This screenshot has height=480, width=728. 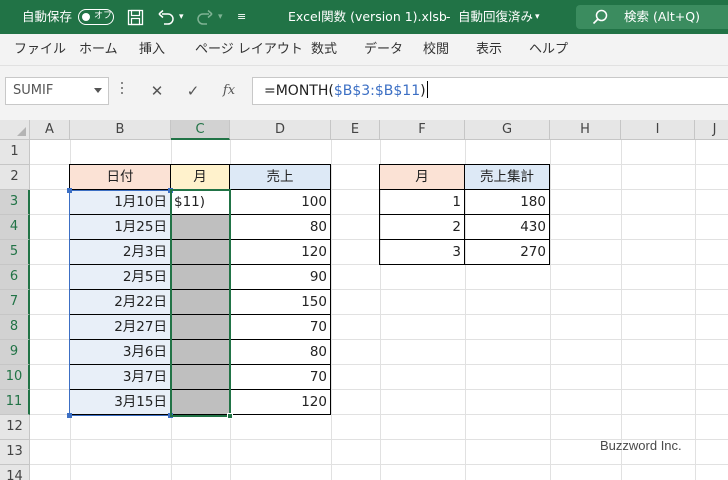 I want to click on column-header-d: D, so click(x=280, y=130).